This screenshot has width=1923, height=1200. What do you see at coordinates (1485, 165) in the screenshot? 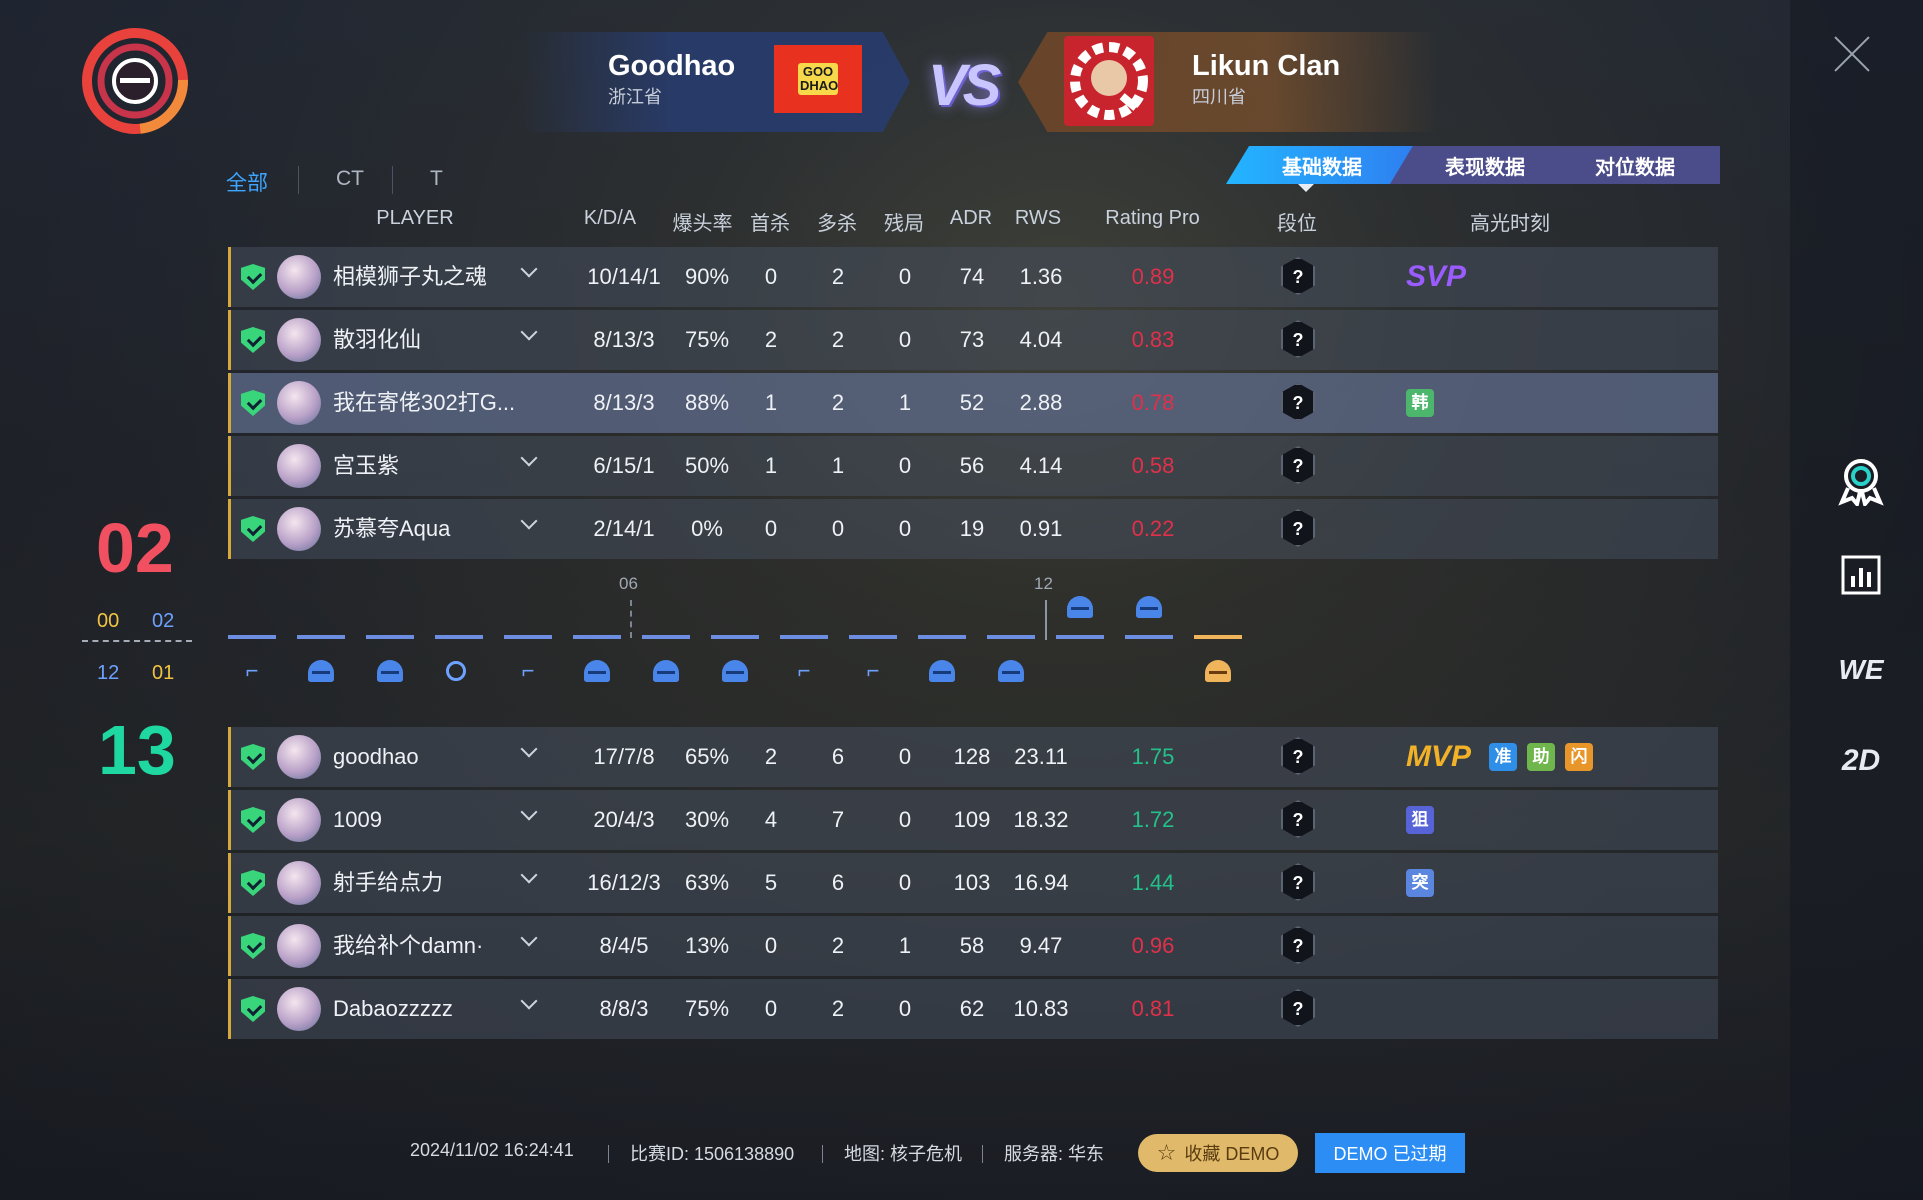
I see `tab-performance-data: 表现数据` at bounding box center [1485, 165].